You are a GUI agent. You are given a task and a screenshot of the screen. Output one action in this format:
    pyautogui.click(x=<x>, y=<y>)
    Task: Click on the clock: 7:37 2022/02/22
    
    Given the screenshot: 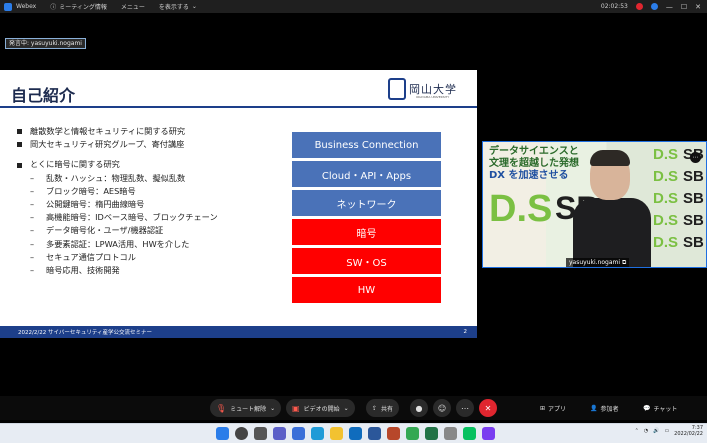 What is the action you would take?
    pyautogui.click(x=688, y=431)
    